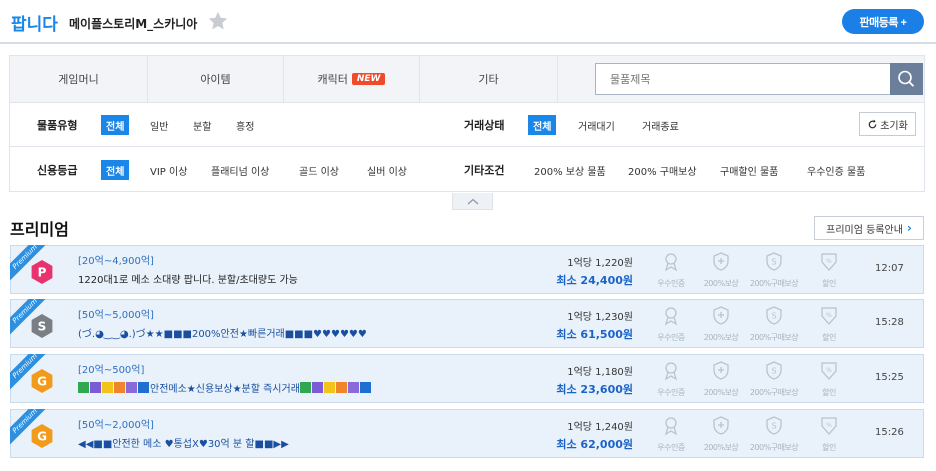 The width and height of the screenshot is (936, 471). Describe the element at coordinates (305, 387) in the screenshot. I see `check-square-icon` at that location.